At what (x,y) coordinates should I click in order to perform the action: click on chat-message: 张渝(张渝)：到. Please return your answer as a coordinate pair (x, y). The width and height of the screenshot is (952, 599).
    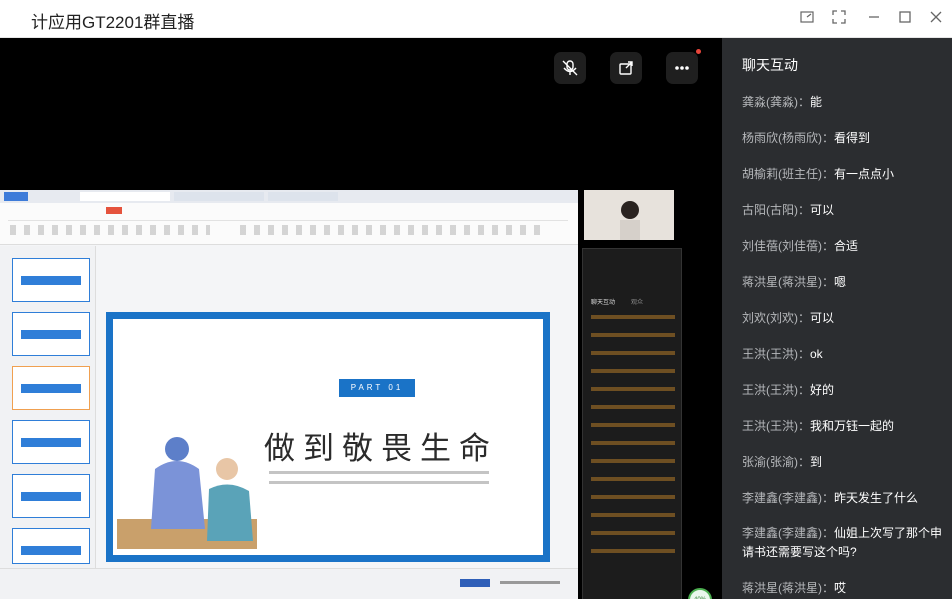
    Looking at the image, I should click on (782, 462).